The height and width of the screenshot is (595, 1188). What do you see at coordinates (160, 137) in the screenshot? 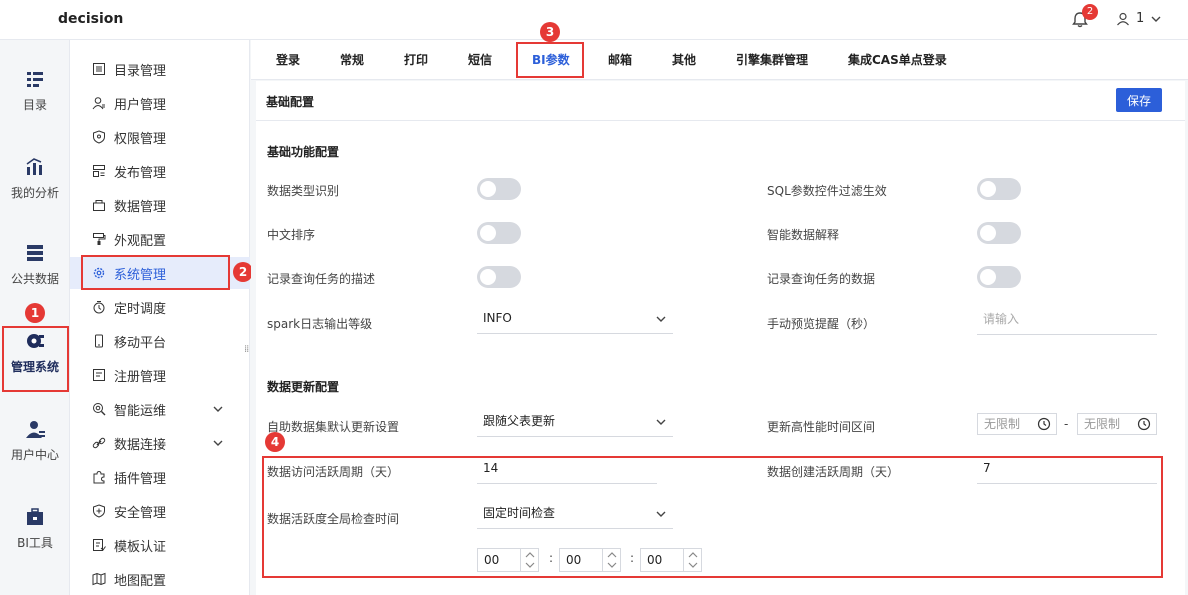
I see `submenu-item-permissions: 权限管理` at bounding box center [160, 137].